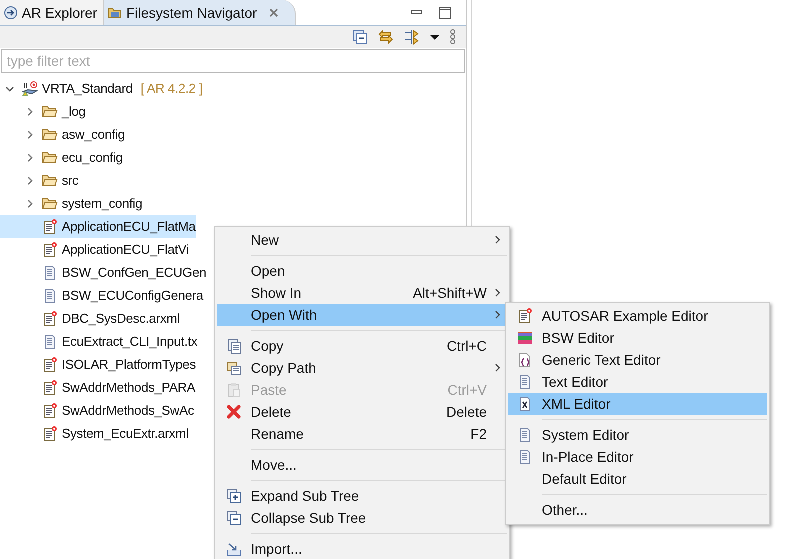 Image resolution: width=795 pixels, height=559 pixels. Describe the element at coordinates (637, 316) in the screenshot. I see `menu-item: AUTOSAR Example Editor` at that location.